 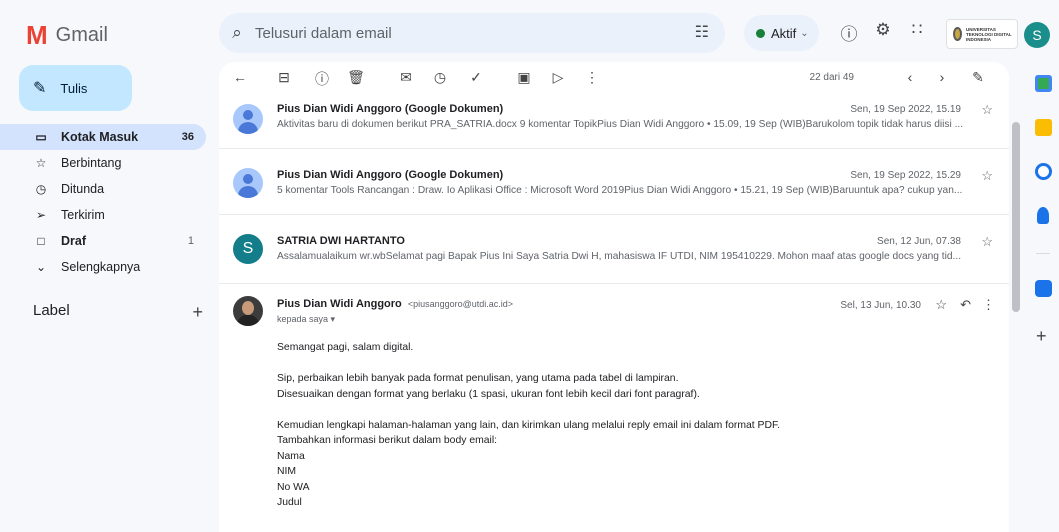 I want to click on message-date: Sen, 12 Jun, 07.38, so click(x=919, y=241).